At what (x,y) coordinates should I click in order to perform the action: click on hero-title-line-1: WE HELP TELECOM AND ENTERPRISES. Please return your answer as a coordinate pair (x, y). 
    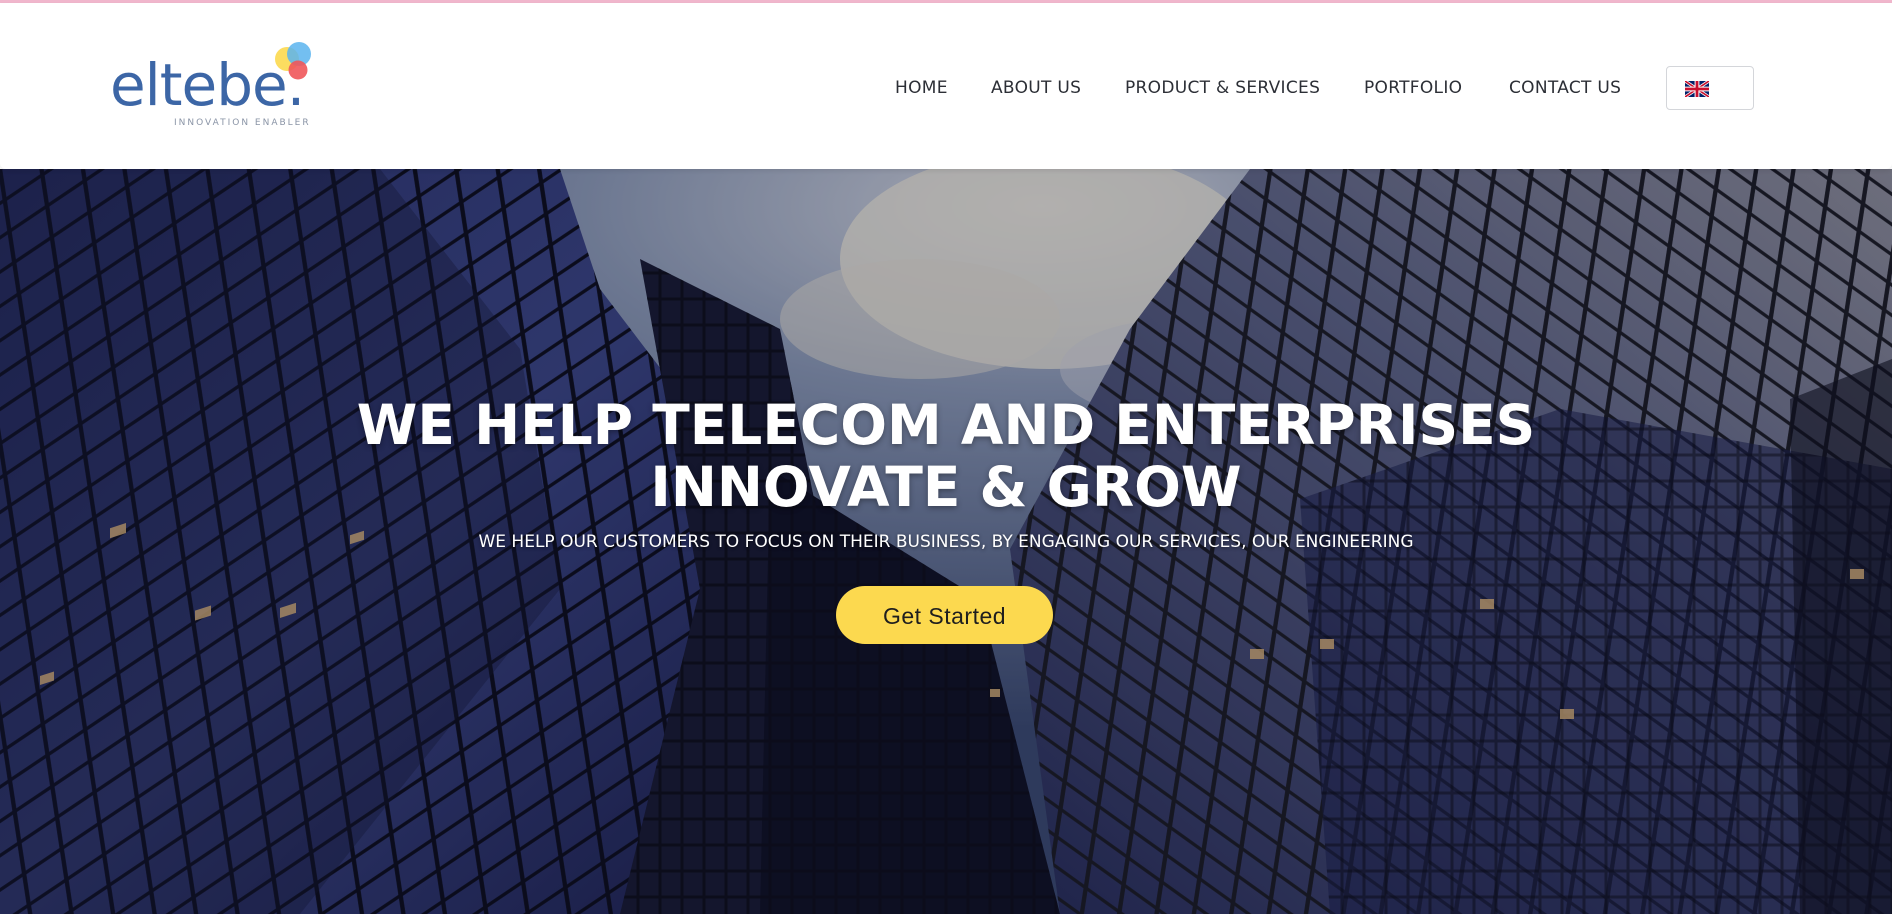
    Looking at the image, I should click on (946, 425).